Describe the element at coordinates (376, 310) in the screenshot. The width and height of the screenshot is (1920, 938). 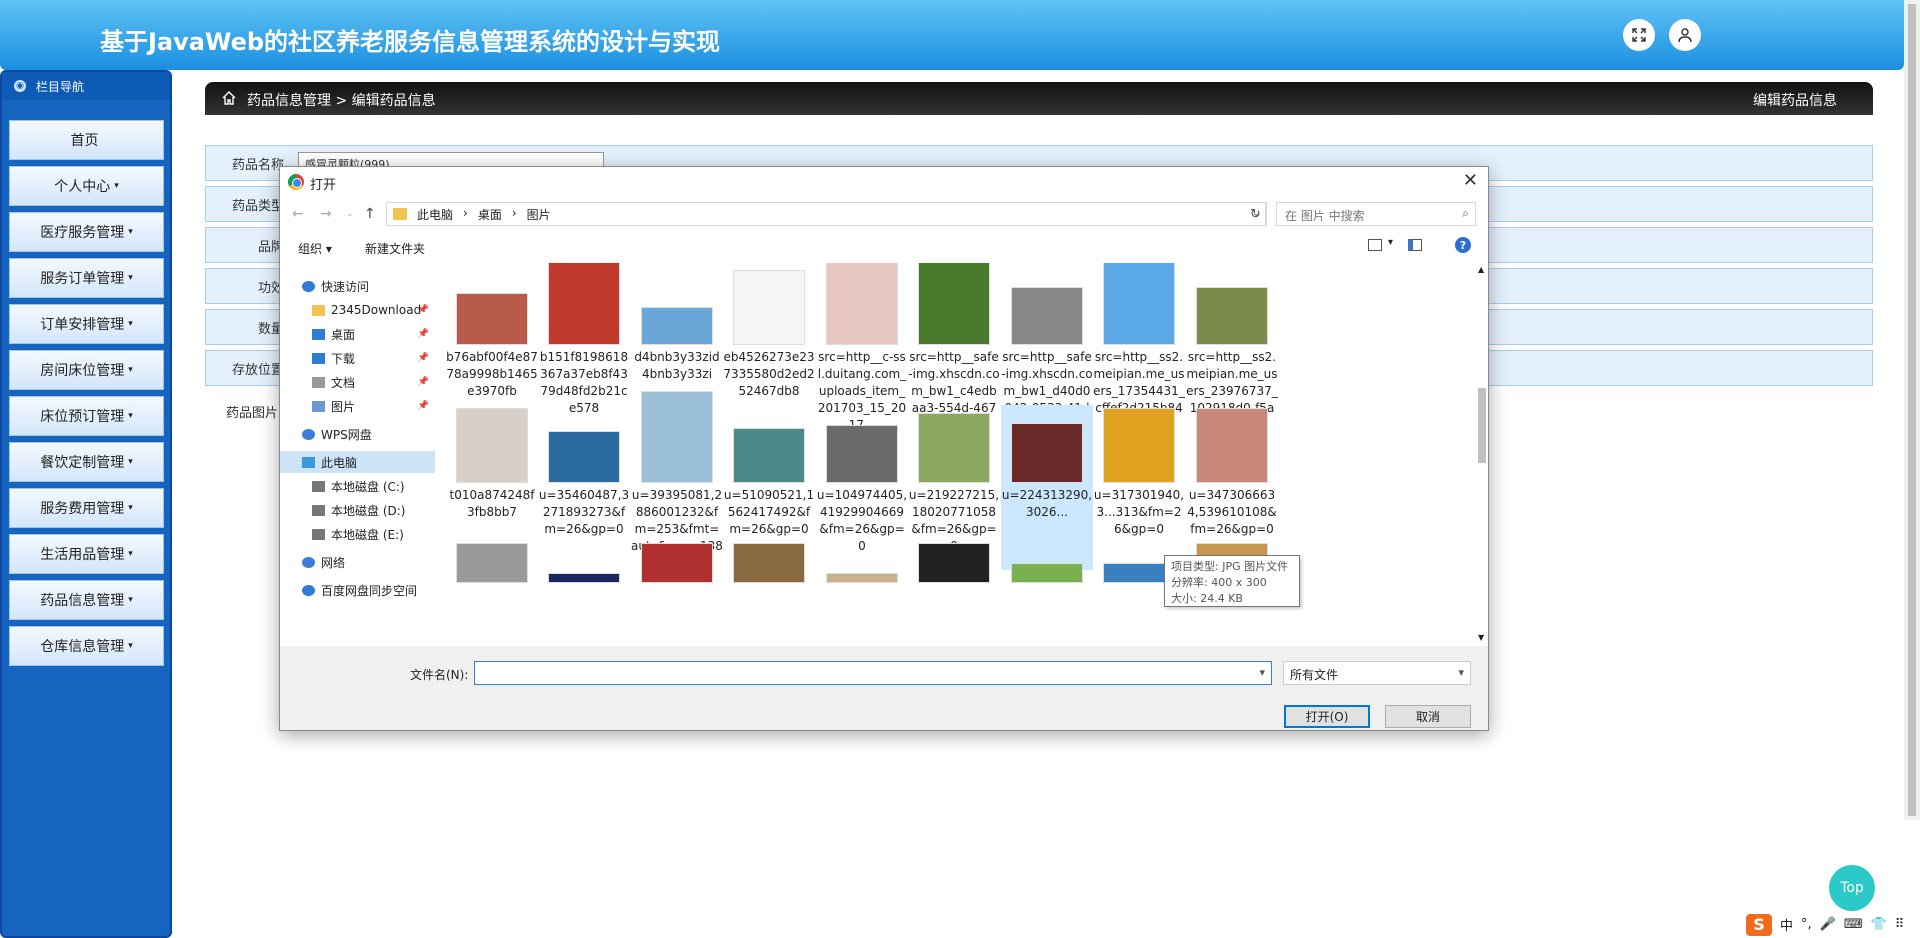
I see `nav-item-label: 2345Download` at that location.